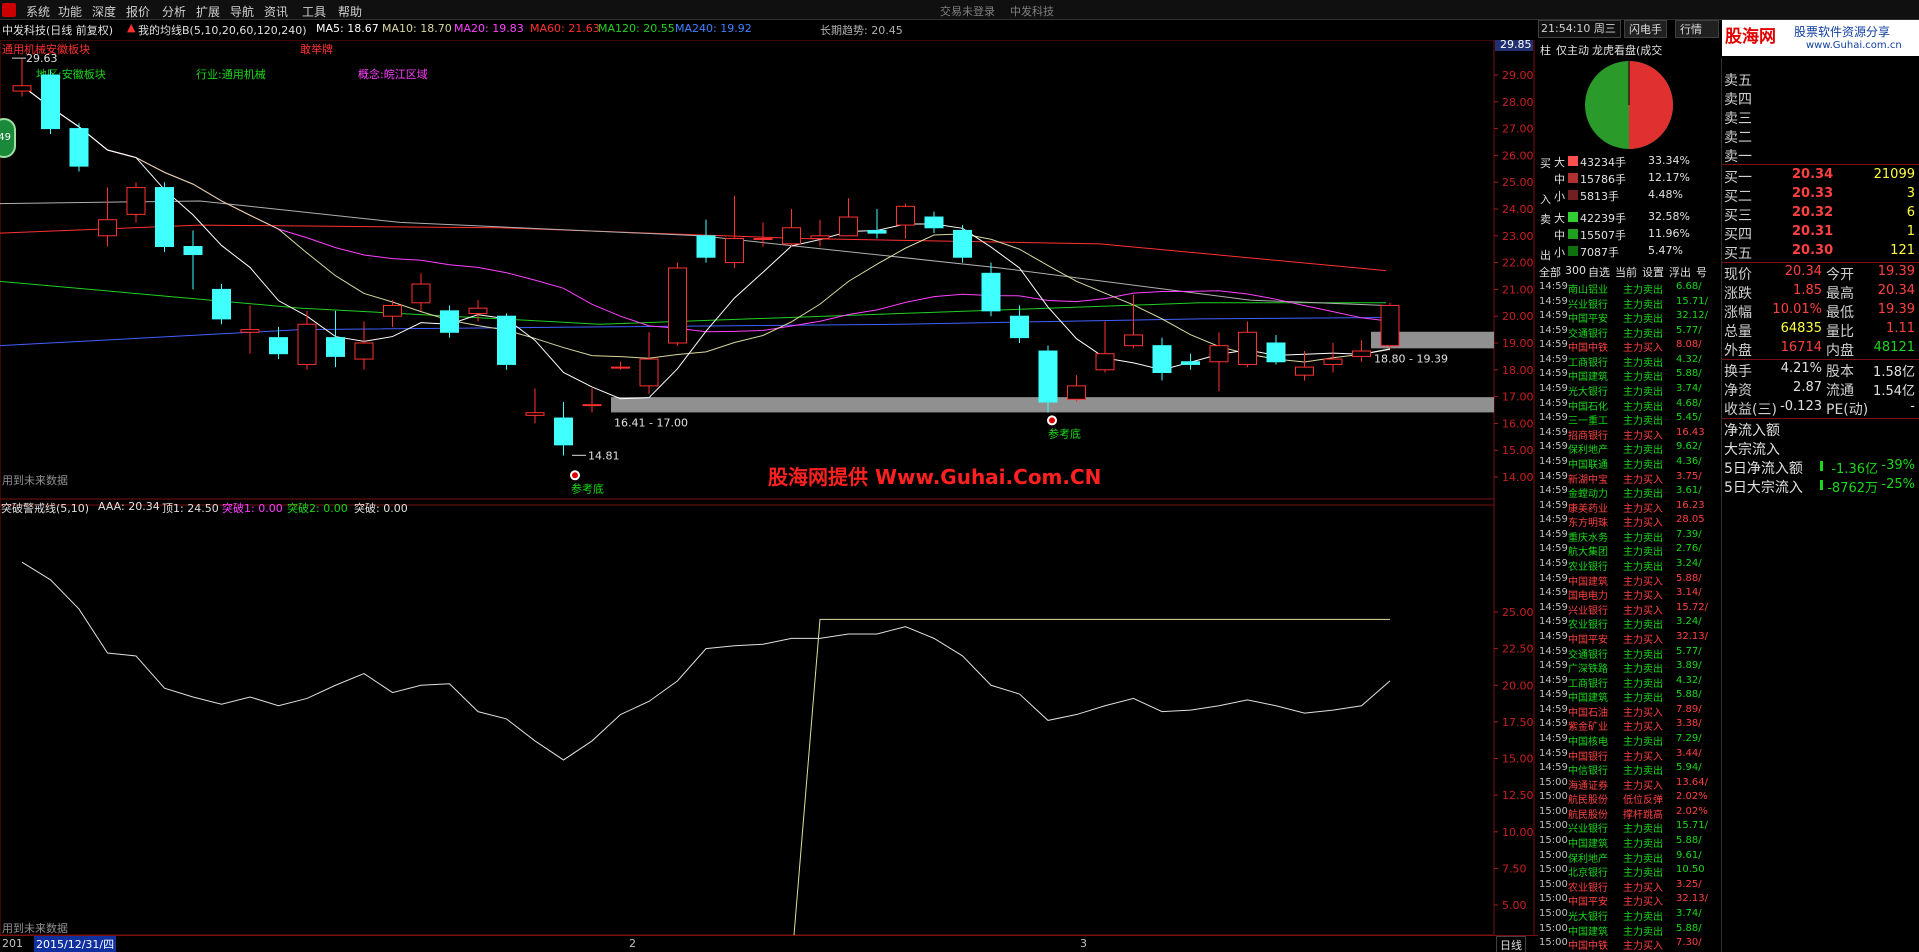  What do you see at coordinates (1626, 272) in the screenshot?
I see `filter-current: 当前` at bounding box center [1626, 272].